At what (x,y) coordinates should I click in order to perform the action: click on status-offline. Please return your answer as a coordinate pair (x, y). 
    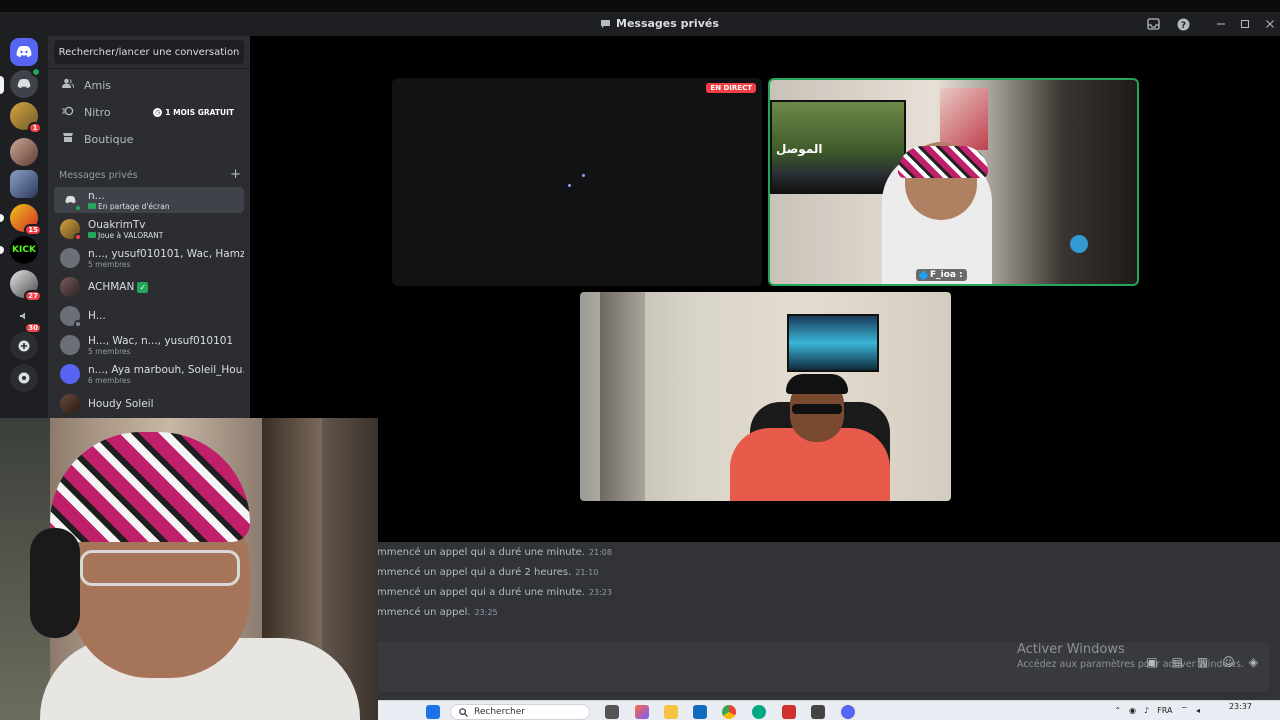
    Looking at the image, I should click on (78, 324).